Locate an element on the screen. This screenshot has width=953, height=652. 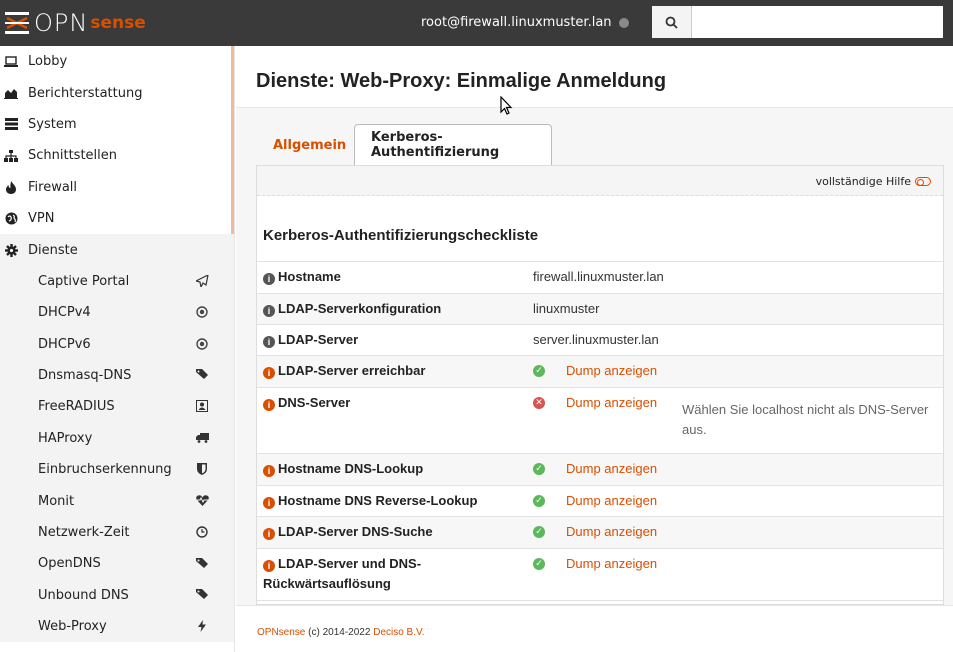
page-title: Dienste: Web-Proxy: Einmalige Anmeldung is located at coordinates (461, 81).